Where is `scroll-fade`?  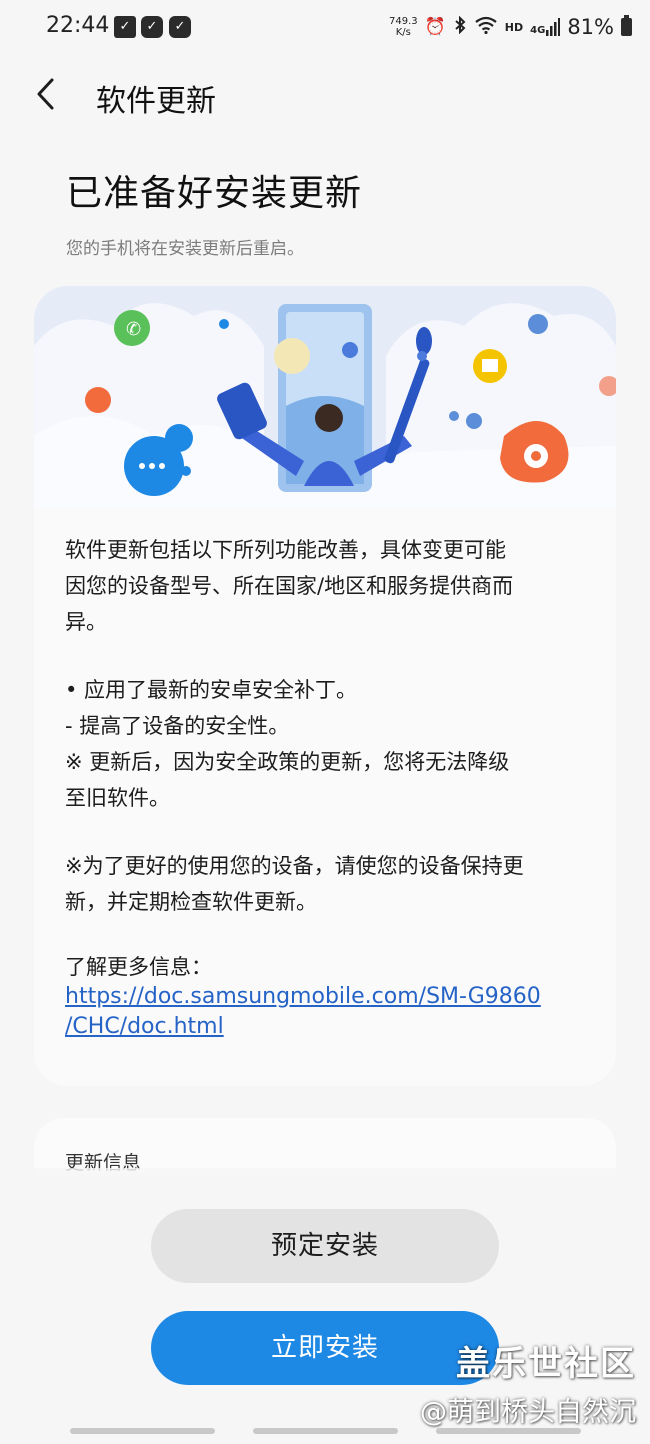 scroll-fade is located at coordinates (325, 1183).